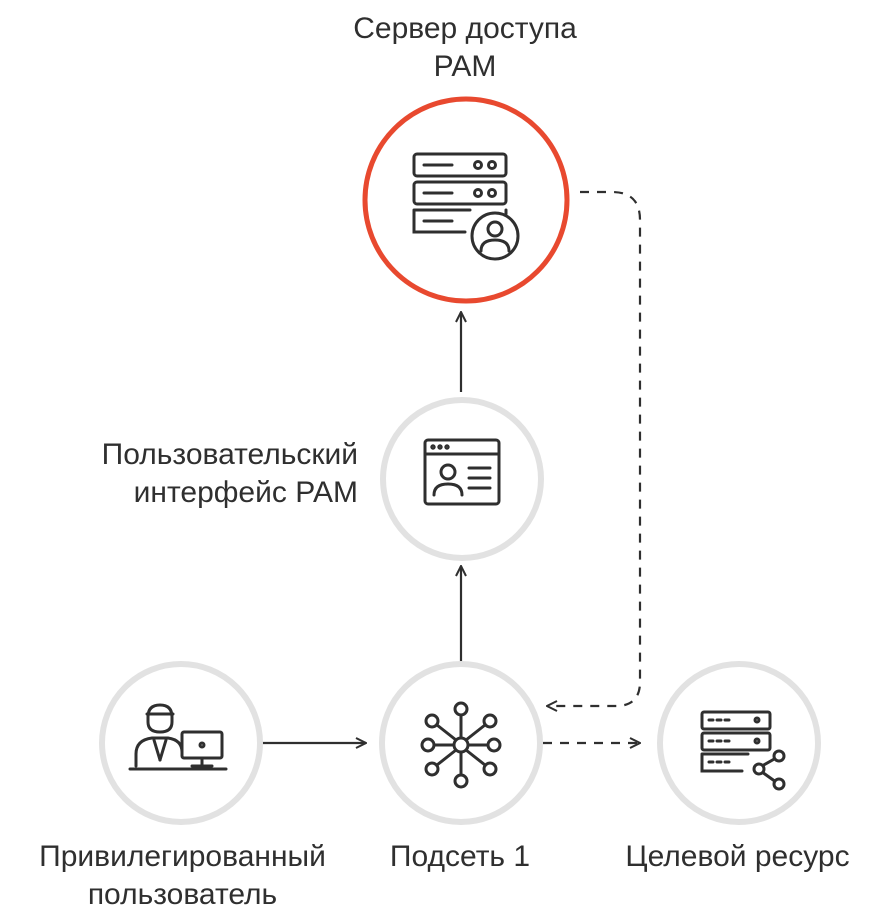  I want to click on pam-server-ring, so click(466, 200).